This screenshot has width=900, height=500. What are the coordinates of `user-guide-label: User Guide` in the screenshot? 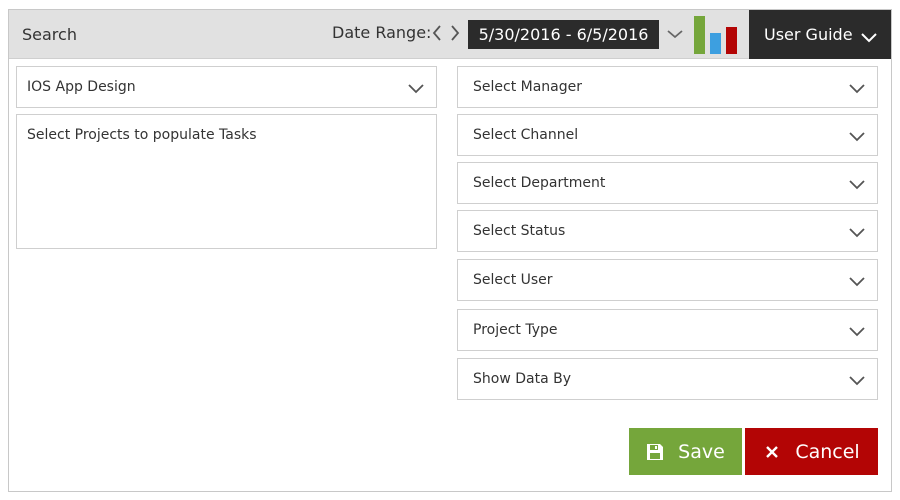 It's located at (808, 34).